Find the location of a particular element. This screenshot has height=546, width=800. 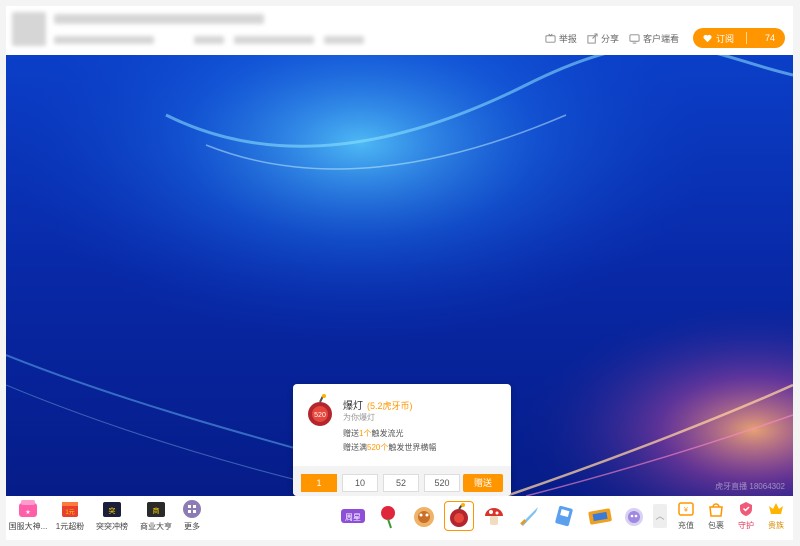

gift-slot-sword is located at coordinates (529, 516).